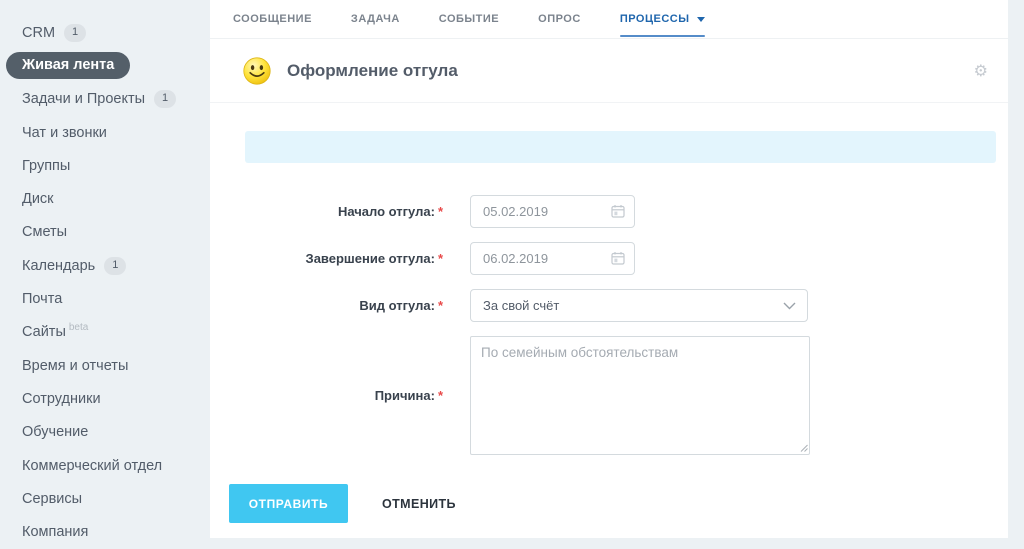 The width and height of the screenshot is (1024, 549). I want to click on tab-label: СООБЩЕНИЕ, so click(272, 19).